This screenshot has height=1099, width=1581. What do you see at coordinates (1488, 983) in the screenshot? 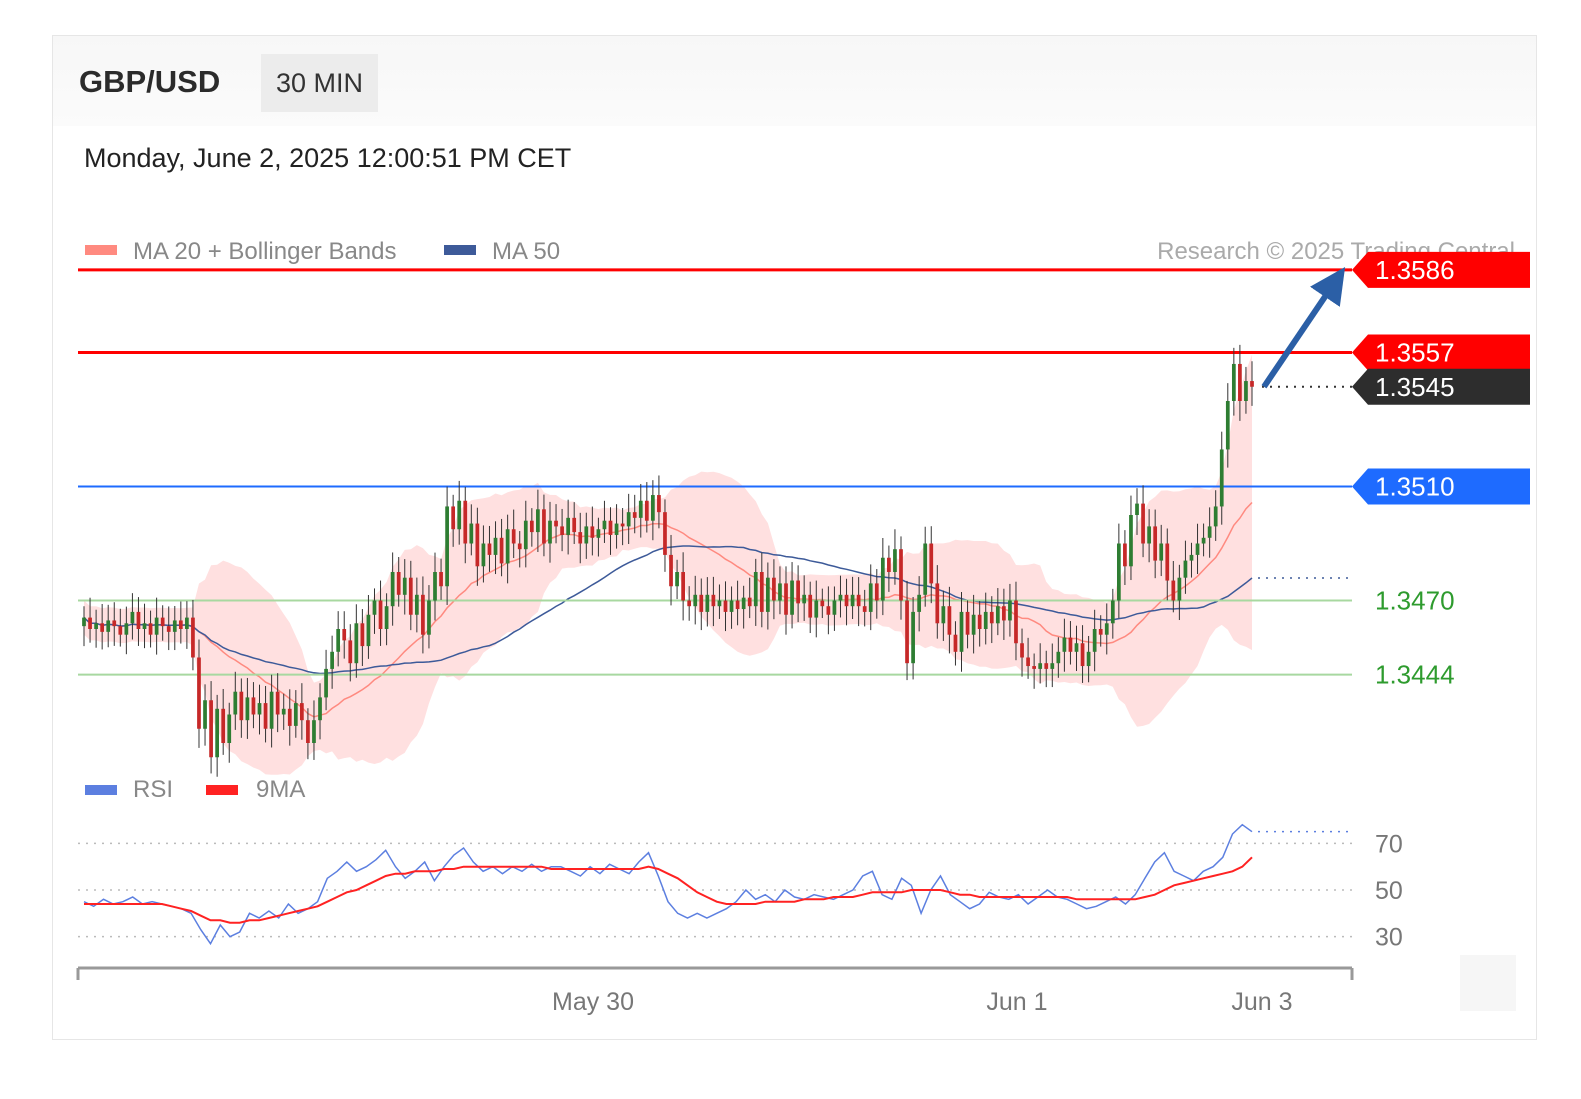
I see `scroll-corner-button` at bounding box center [1488, 983].